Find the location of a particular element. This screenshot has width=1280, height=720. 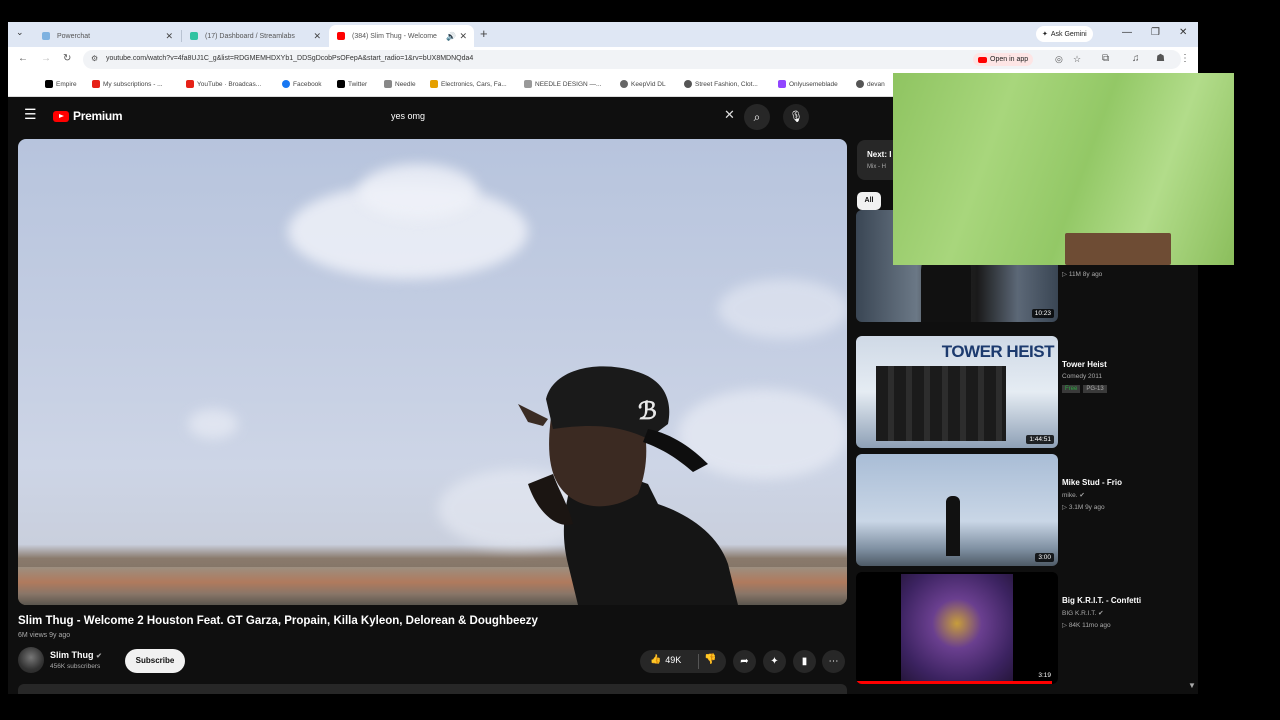

bookmark-item: Empire is located at coordinates (61, 84).